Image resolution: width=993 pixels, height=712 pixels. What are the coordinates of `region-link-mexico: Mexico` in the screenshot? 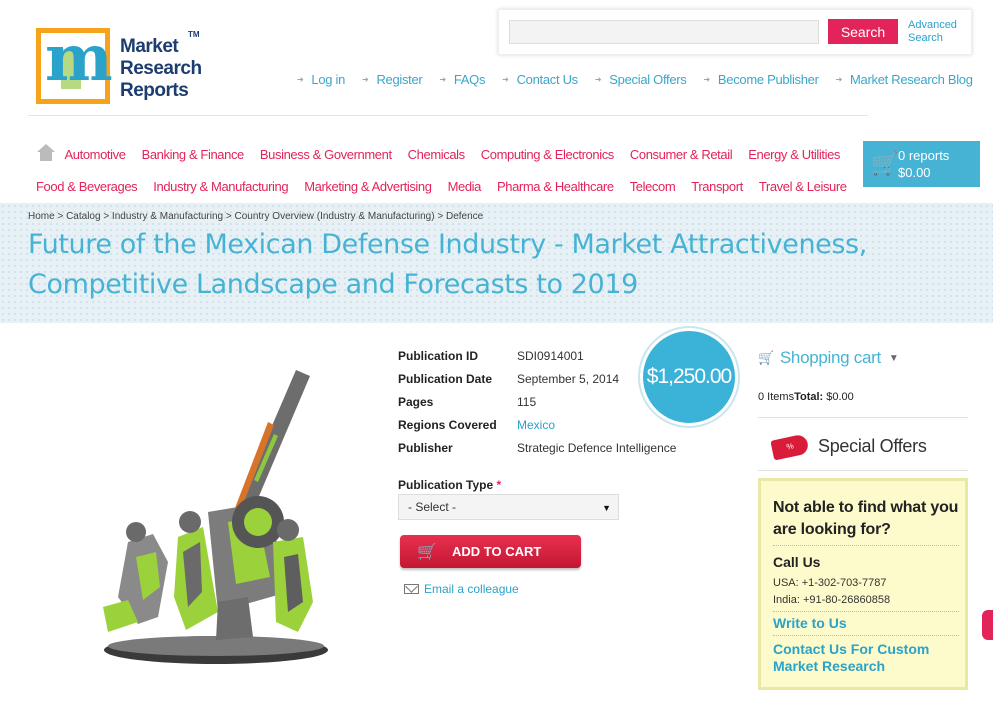 It's located at (536, 425).